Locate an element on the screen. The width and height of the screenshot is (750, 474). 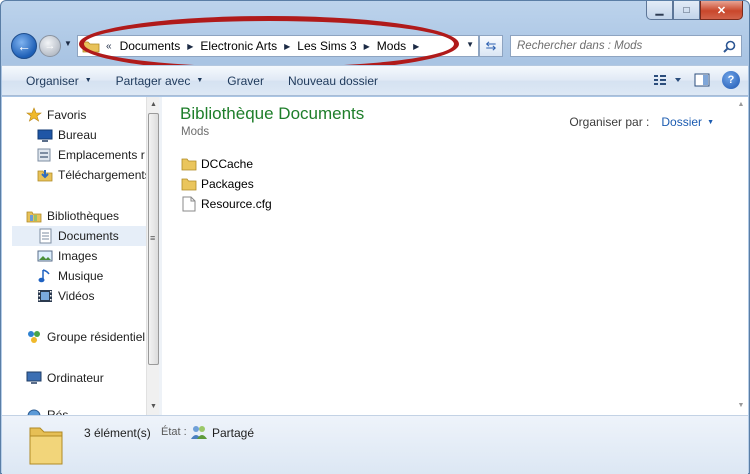
file-list-scrollbar: ▲ ▼ is located at coordinates (741, 256).